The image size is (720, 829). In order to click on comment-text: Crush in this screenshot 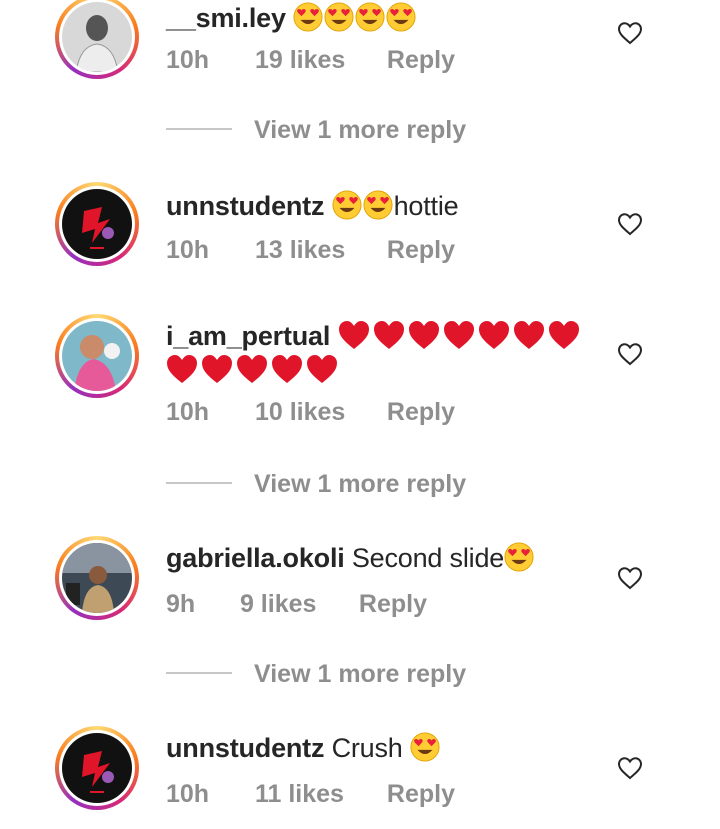, I will do `click(367, 748)`.